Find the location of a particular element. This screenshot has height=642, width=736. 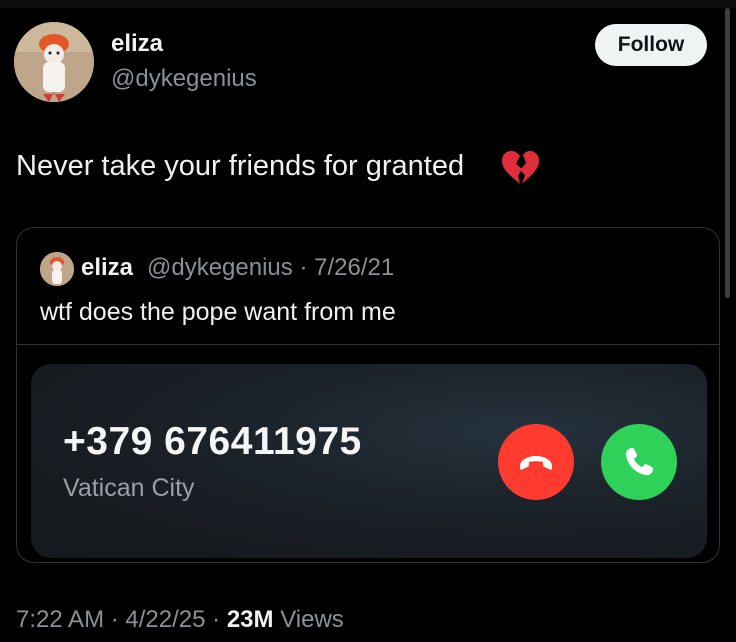

views-label: Views is located at coordinates (312, 619).